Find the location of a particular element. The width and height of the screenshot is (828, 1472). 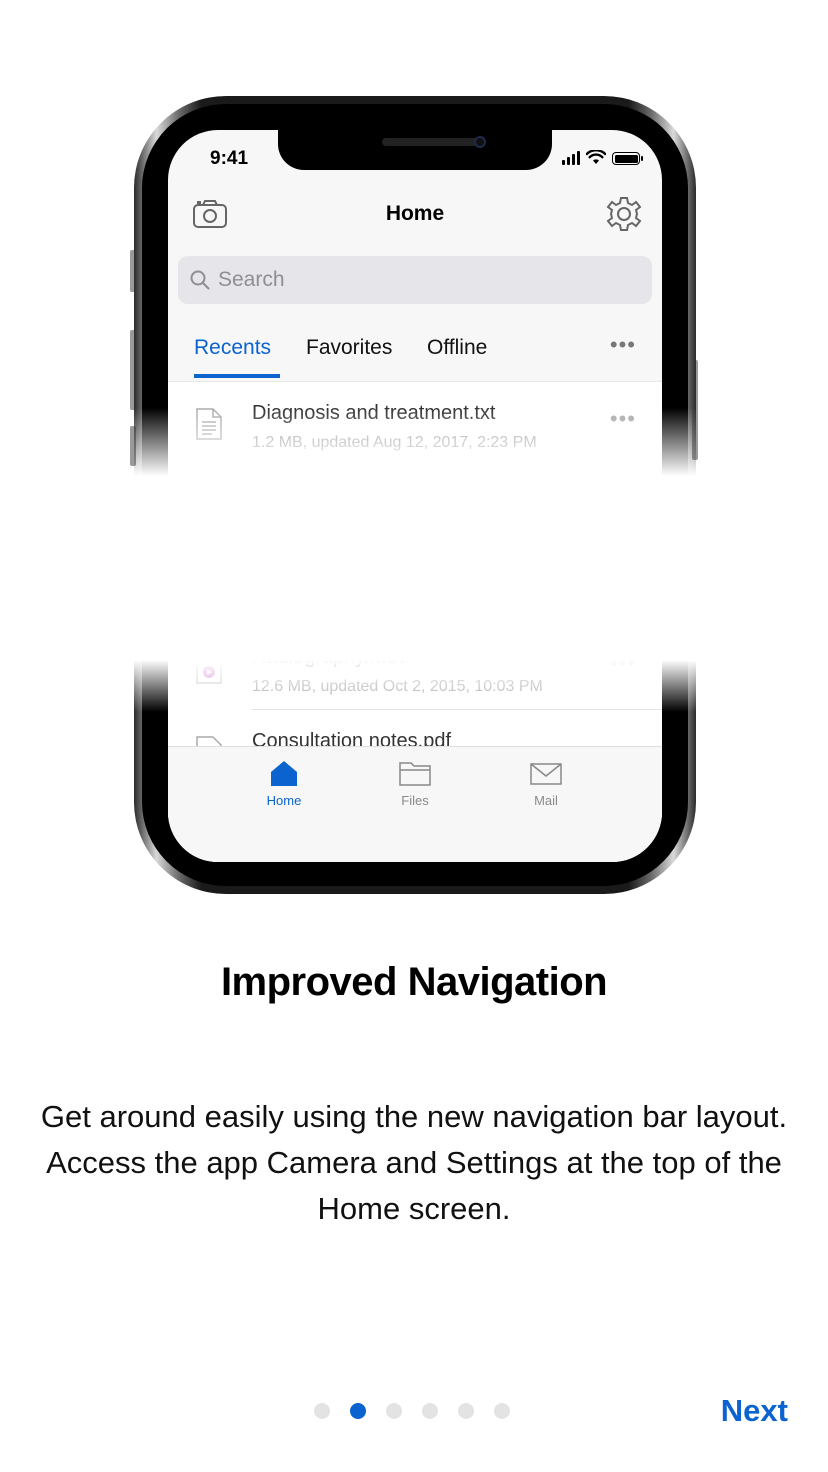

wifi-icon is located at coordinates (596, 157).